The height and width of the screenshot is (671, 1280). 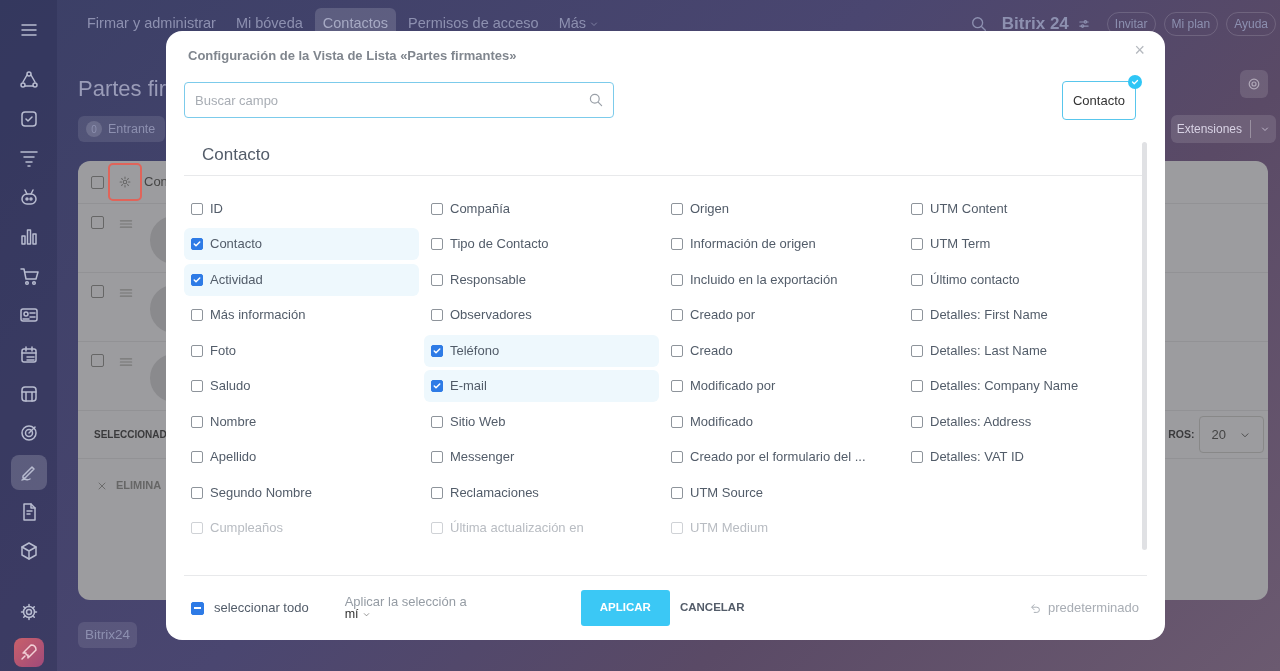 I want to click on field-option: Foto, so click(x=301, y=350).